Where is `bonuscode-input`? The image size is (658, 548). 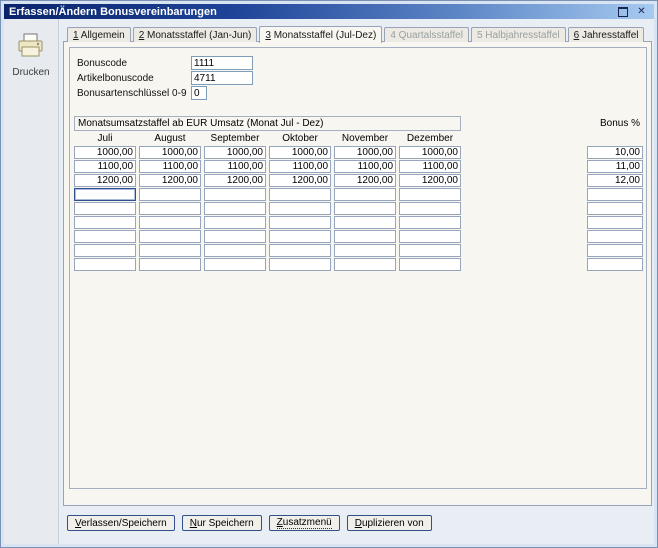 bonuscode-input is located at coordinates (222, 63).